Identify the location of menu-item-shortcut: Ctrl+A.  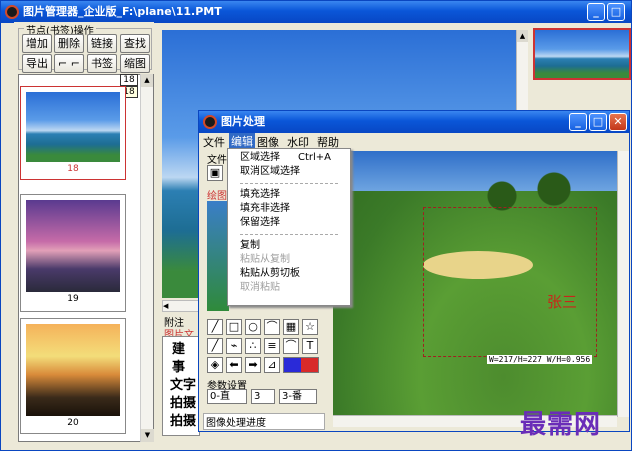
(315, 157).